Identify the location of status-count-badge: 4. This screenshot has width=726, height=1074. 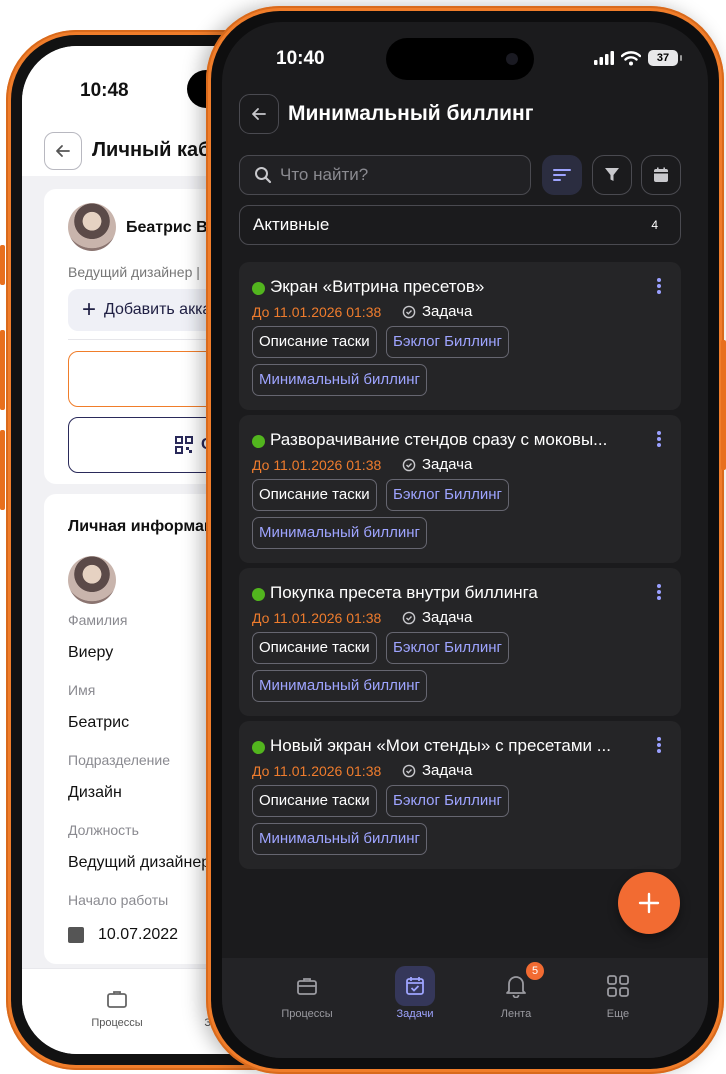
(654, 225).